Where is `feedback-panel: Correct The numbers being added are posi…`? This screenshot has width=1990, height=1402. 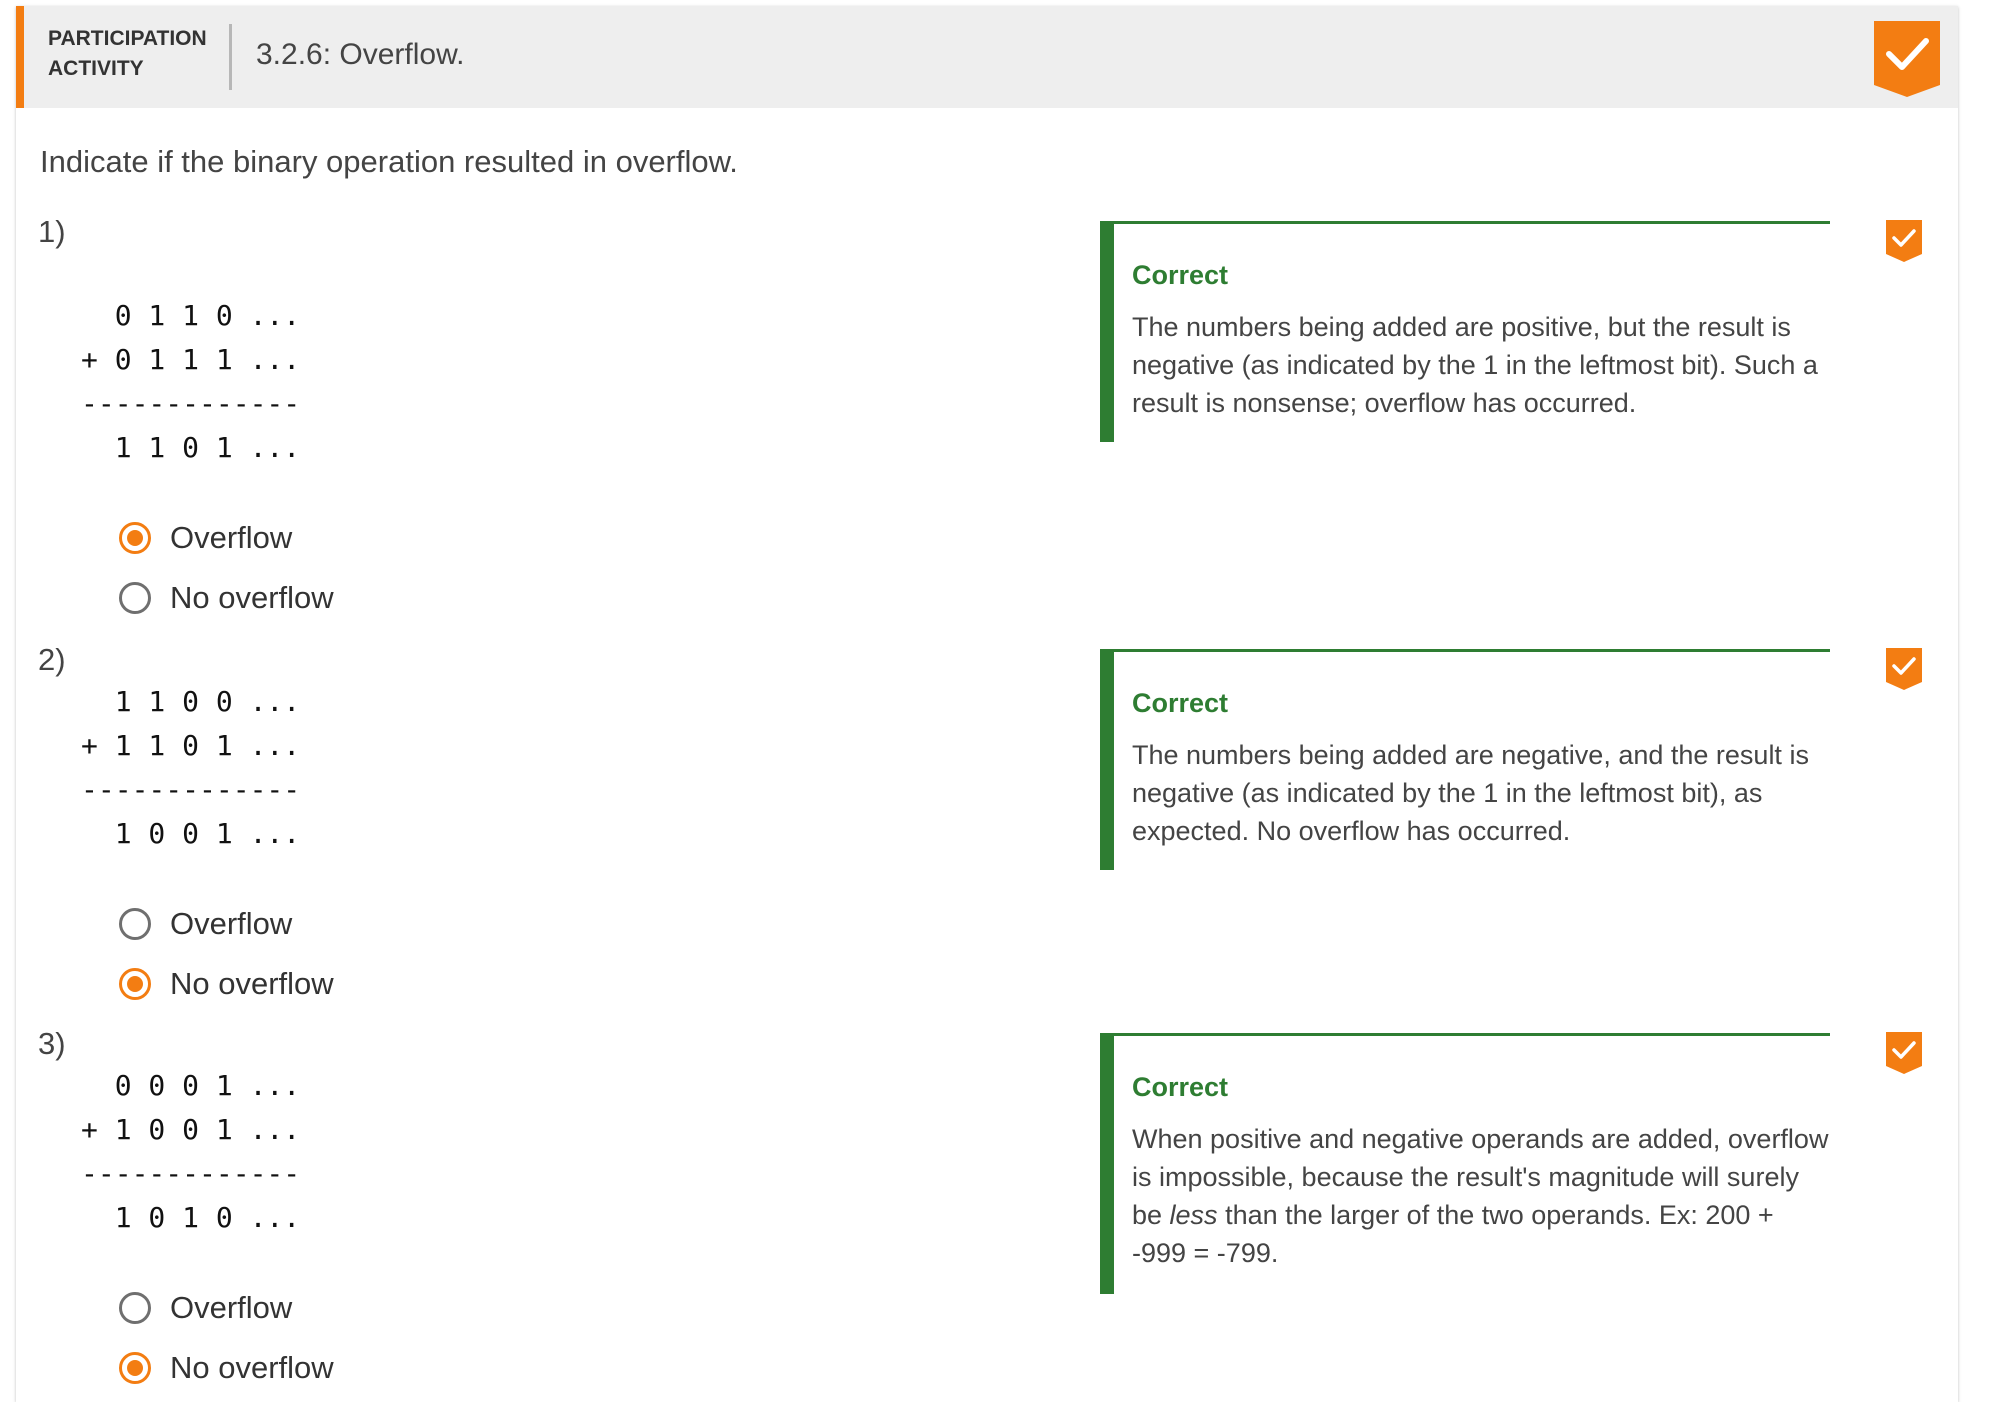 feedback-panel: Correct The numbers being added are posi… is located at coordinates (1465, 331).